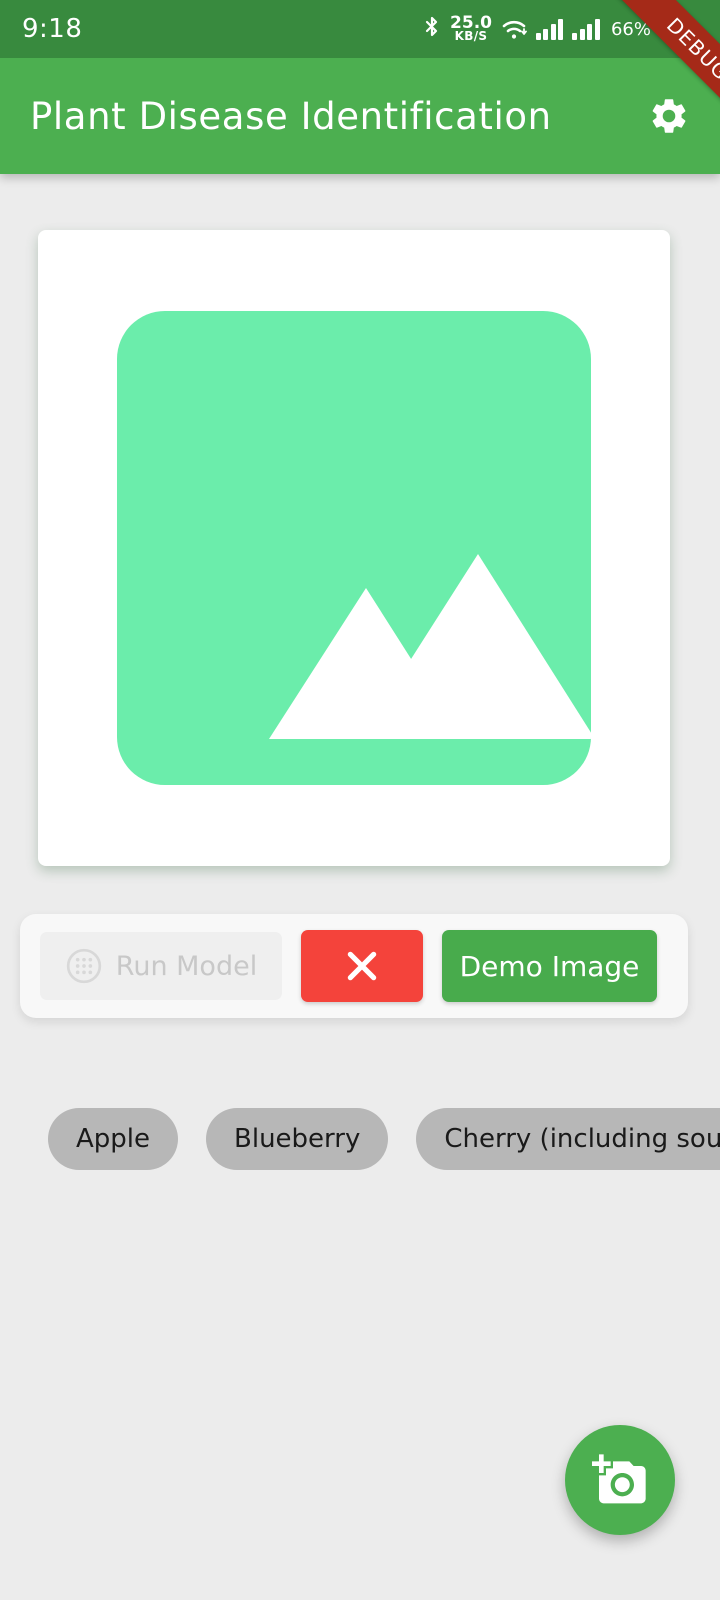 This screenshot has width=720, height=1600. I want to click on network-speed-unit: KB/S, so click(471, 36).